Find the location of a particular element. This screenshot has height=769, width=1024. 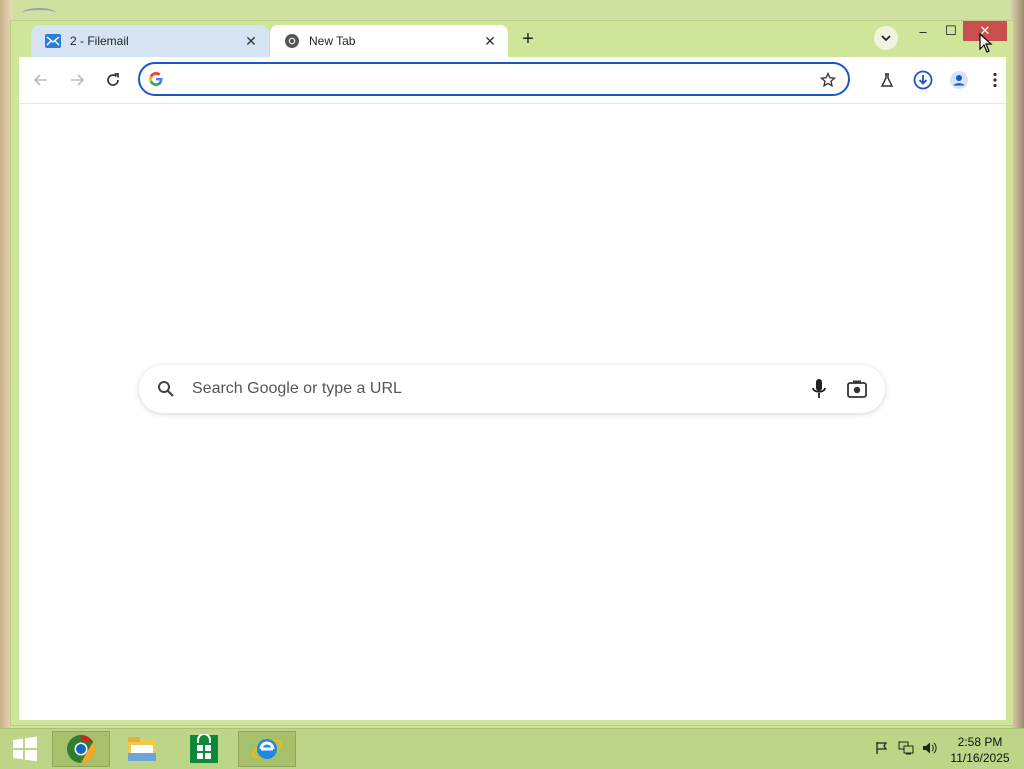

start-button is located at coordinates (25, 749).